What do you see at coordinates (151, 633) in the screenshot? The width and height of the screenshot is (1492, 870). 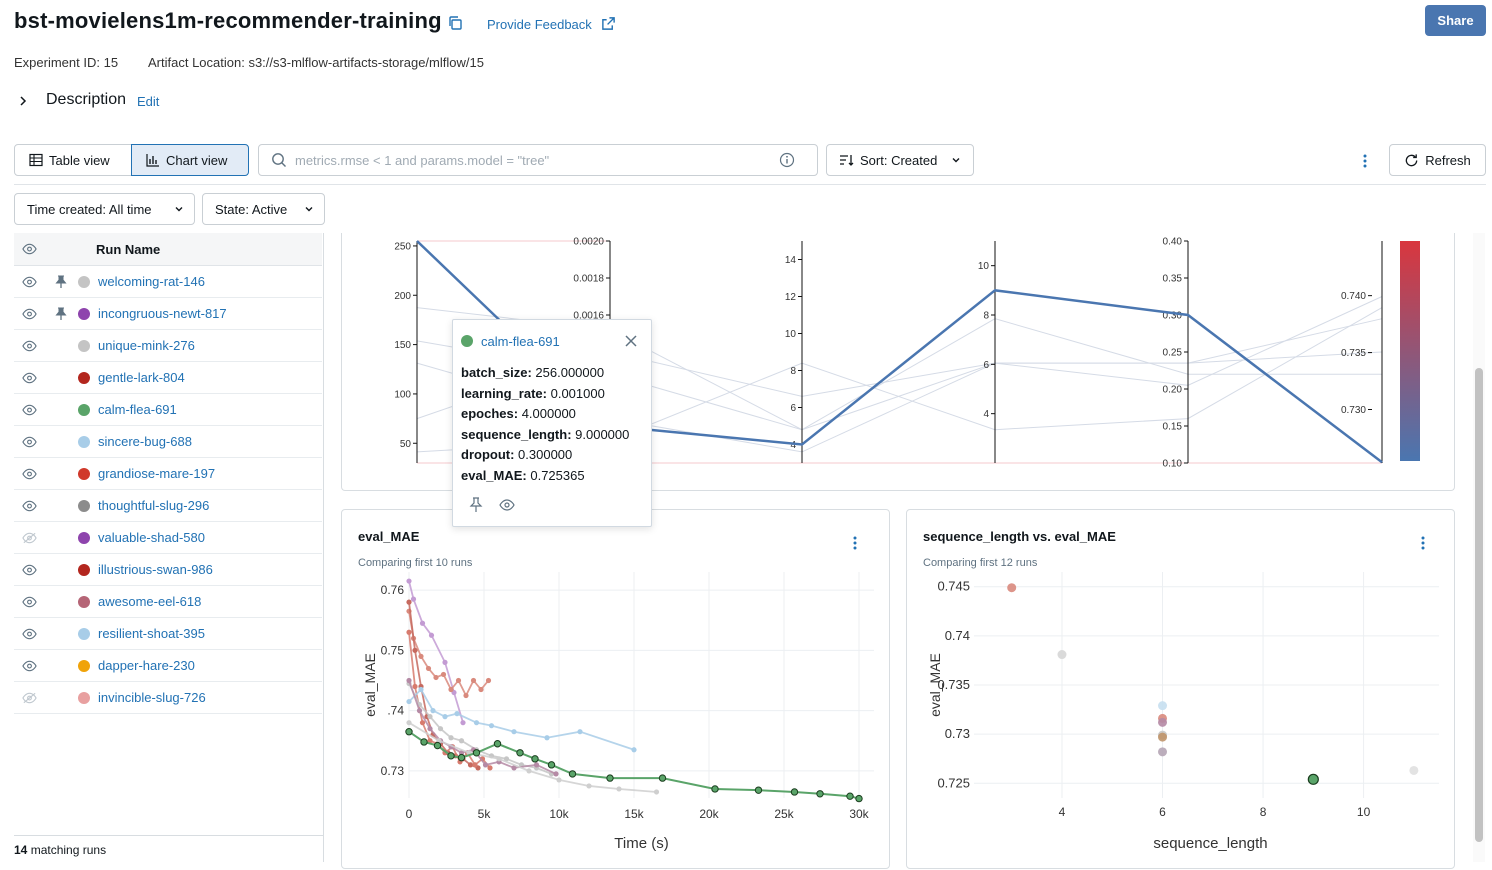 I see `run-name-link: resilient-shoat-395` at bounding box center [151, 633].